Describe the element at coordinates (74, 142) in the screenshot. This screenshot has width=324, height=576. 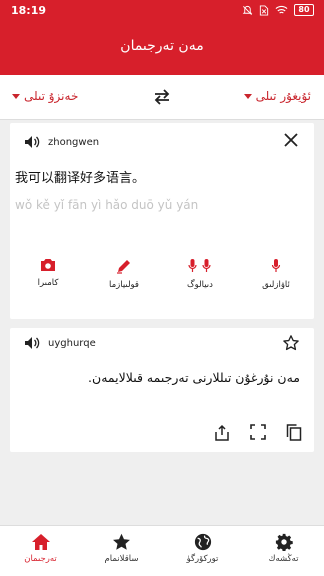
I see `source-lang-code: zhongwen` at that location.